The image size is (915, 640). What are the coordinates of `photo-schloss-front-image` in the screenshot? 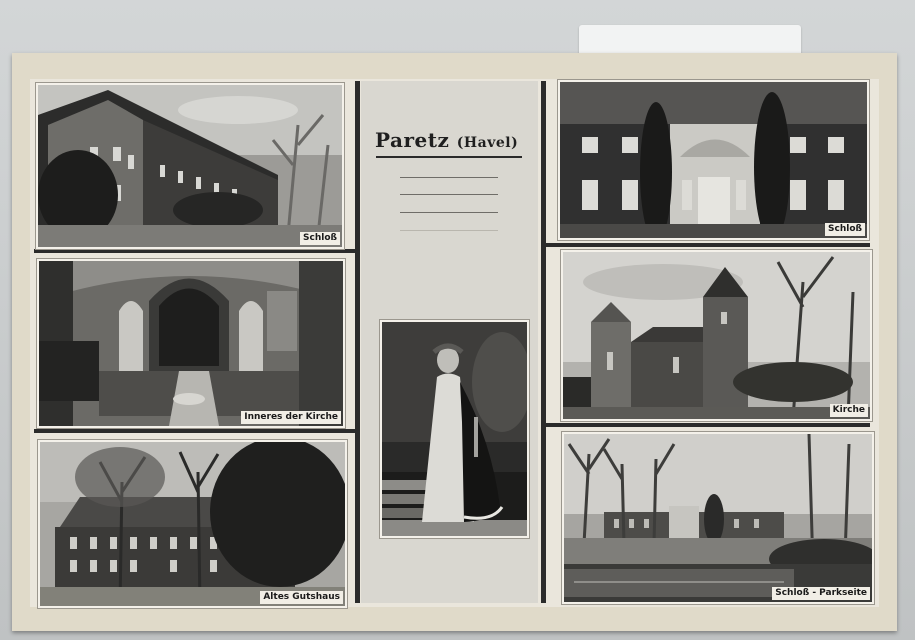 It's located at (190, 166).